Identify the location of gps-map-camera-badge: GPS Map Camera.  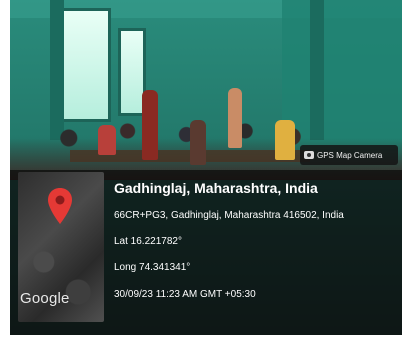
(349, 155).